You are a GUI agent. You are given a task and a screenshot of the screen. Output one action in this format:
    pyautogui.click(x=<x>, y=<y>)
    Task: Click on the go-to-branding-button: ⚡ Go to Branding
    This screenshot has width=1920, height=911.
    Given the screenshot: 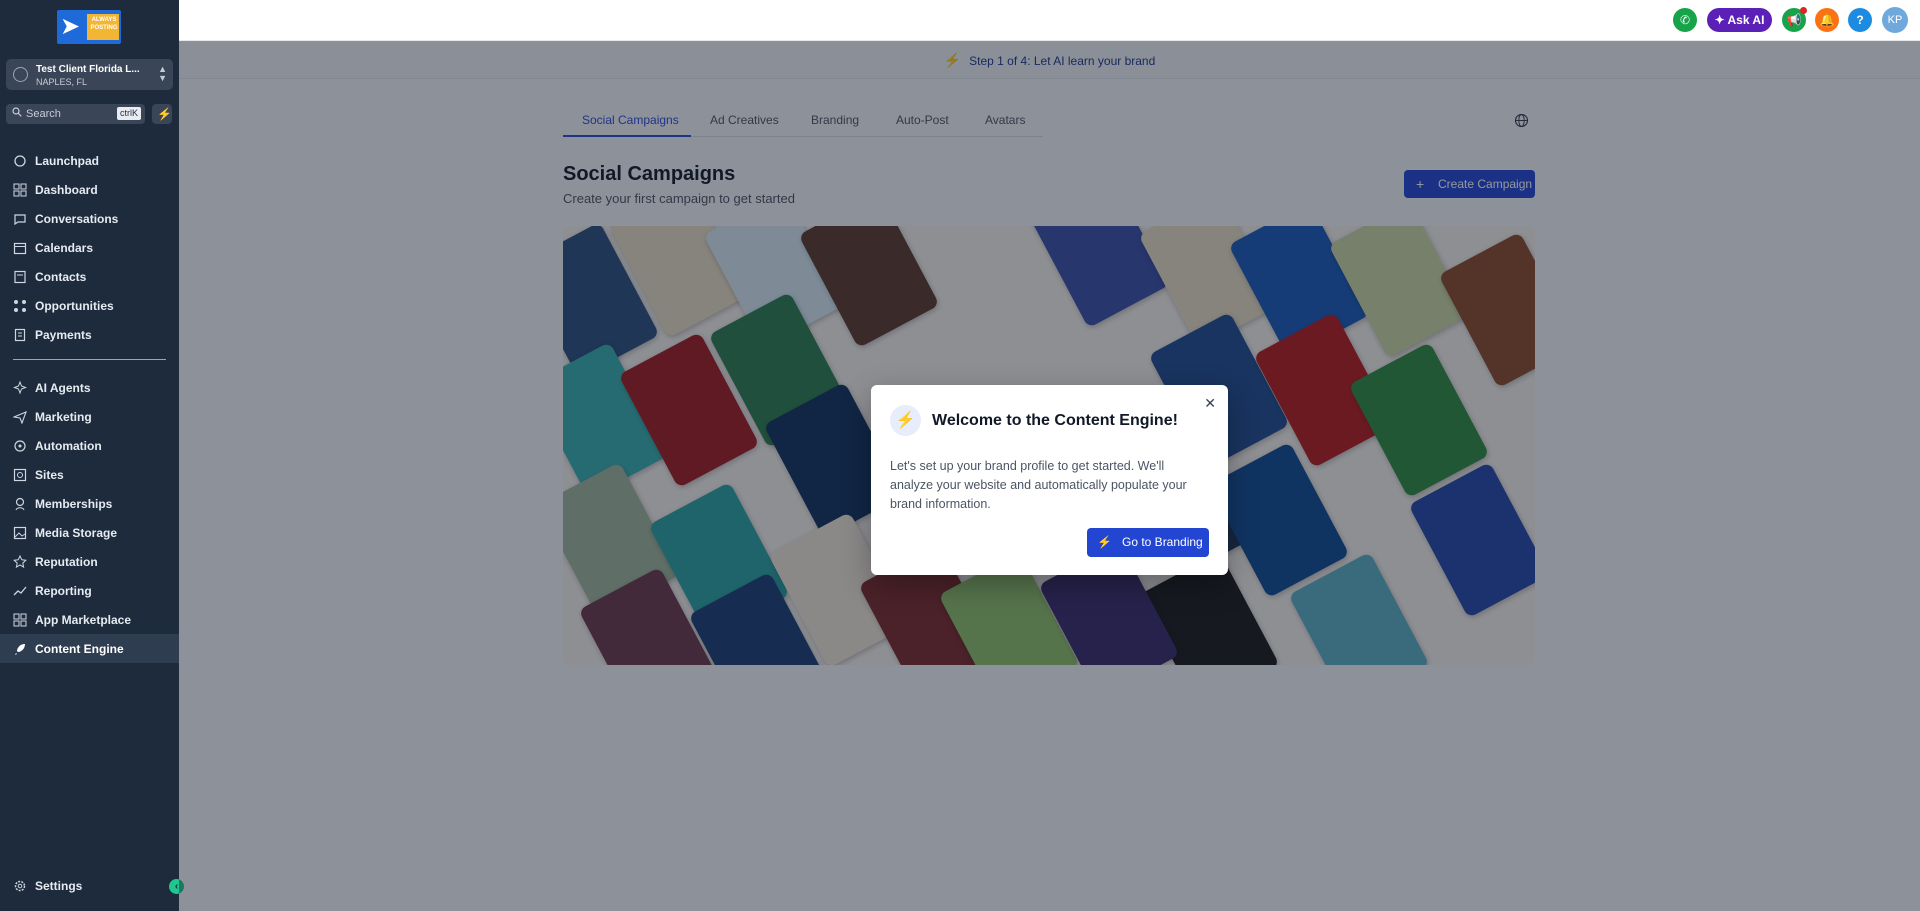 What is the action you would take?
    pyautogui.click(x=1148, y=542)
    